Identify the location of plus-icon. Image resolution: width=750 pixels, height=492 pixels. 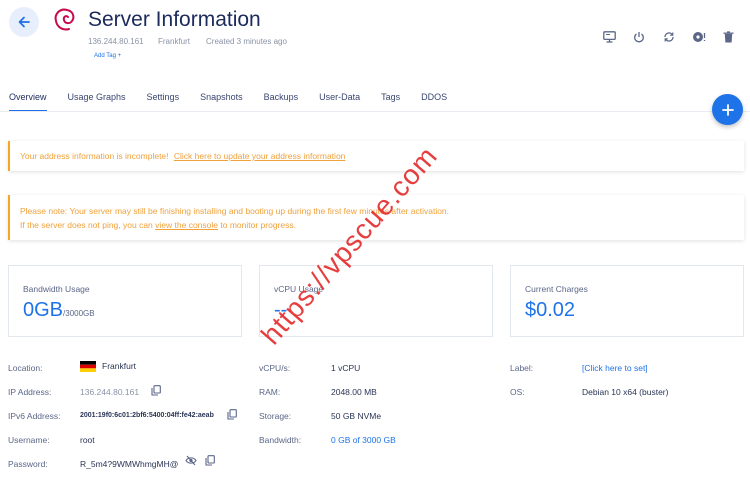
(727, 109).